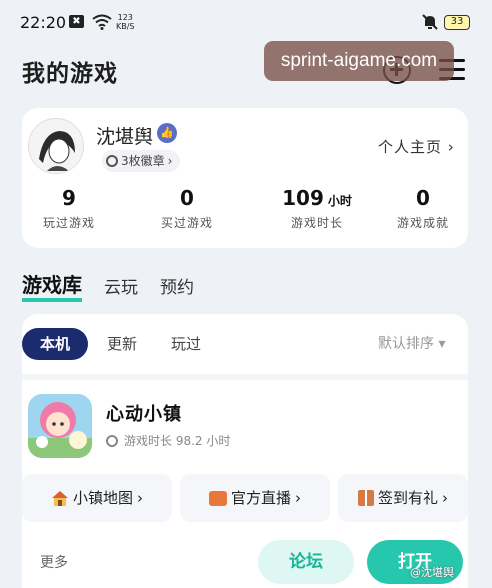 The width and height of the screenshot is (492, 588). What do you see at coordinates (186, 344) in the screenshot?
I see `filter-played: 玩过` at bounding box center [186, 344].